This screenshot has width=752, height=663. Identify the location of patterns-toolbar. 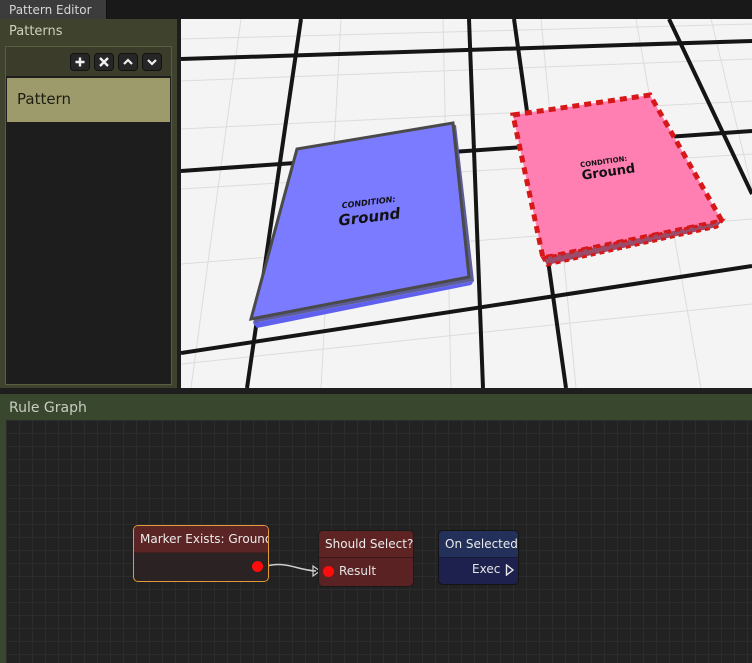
(88, 61).